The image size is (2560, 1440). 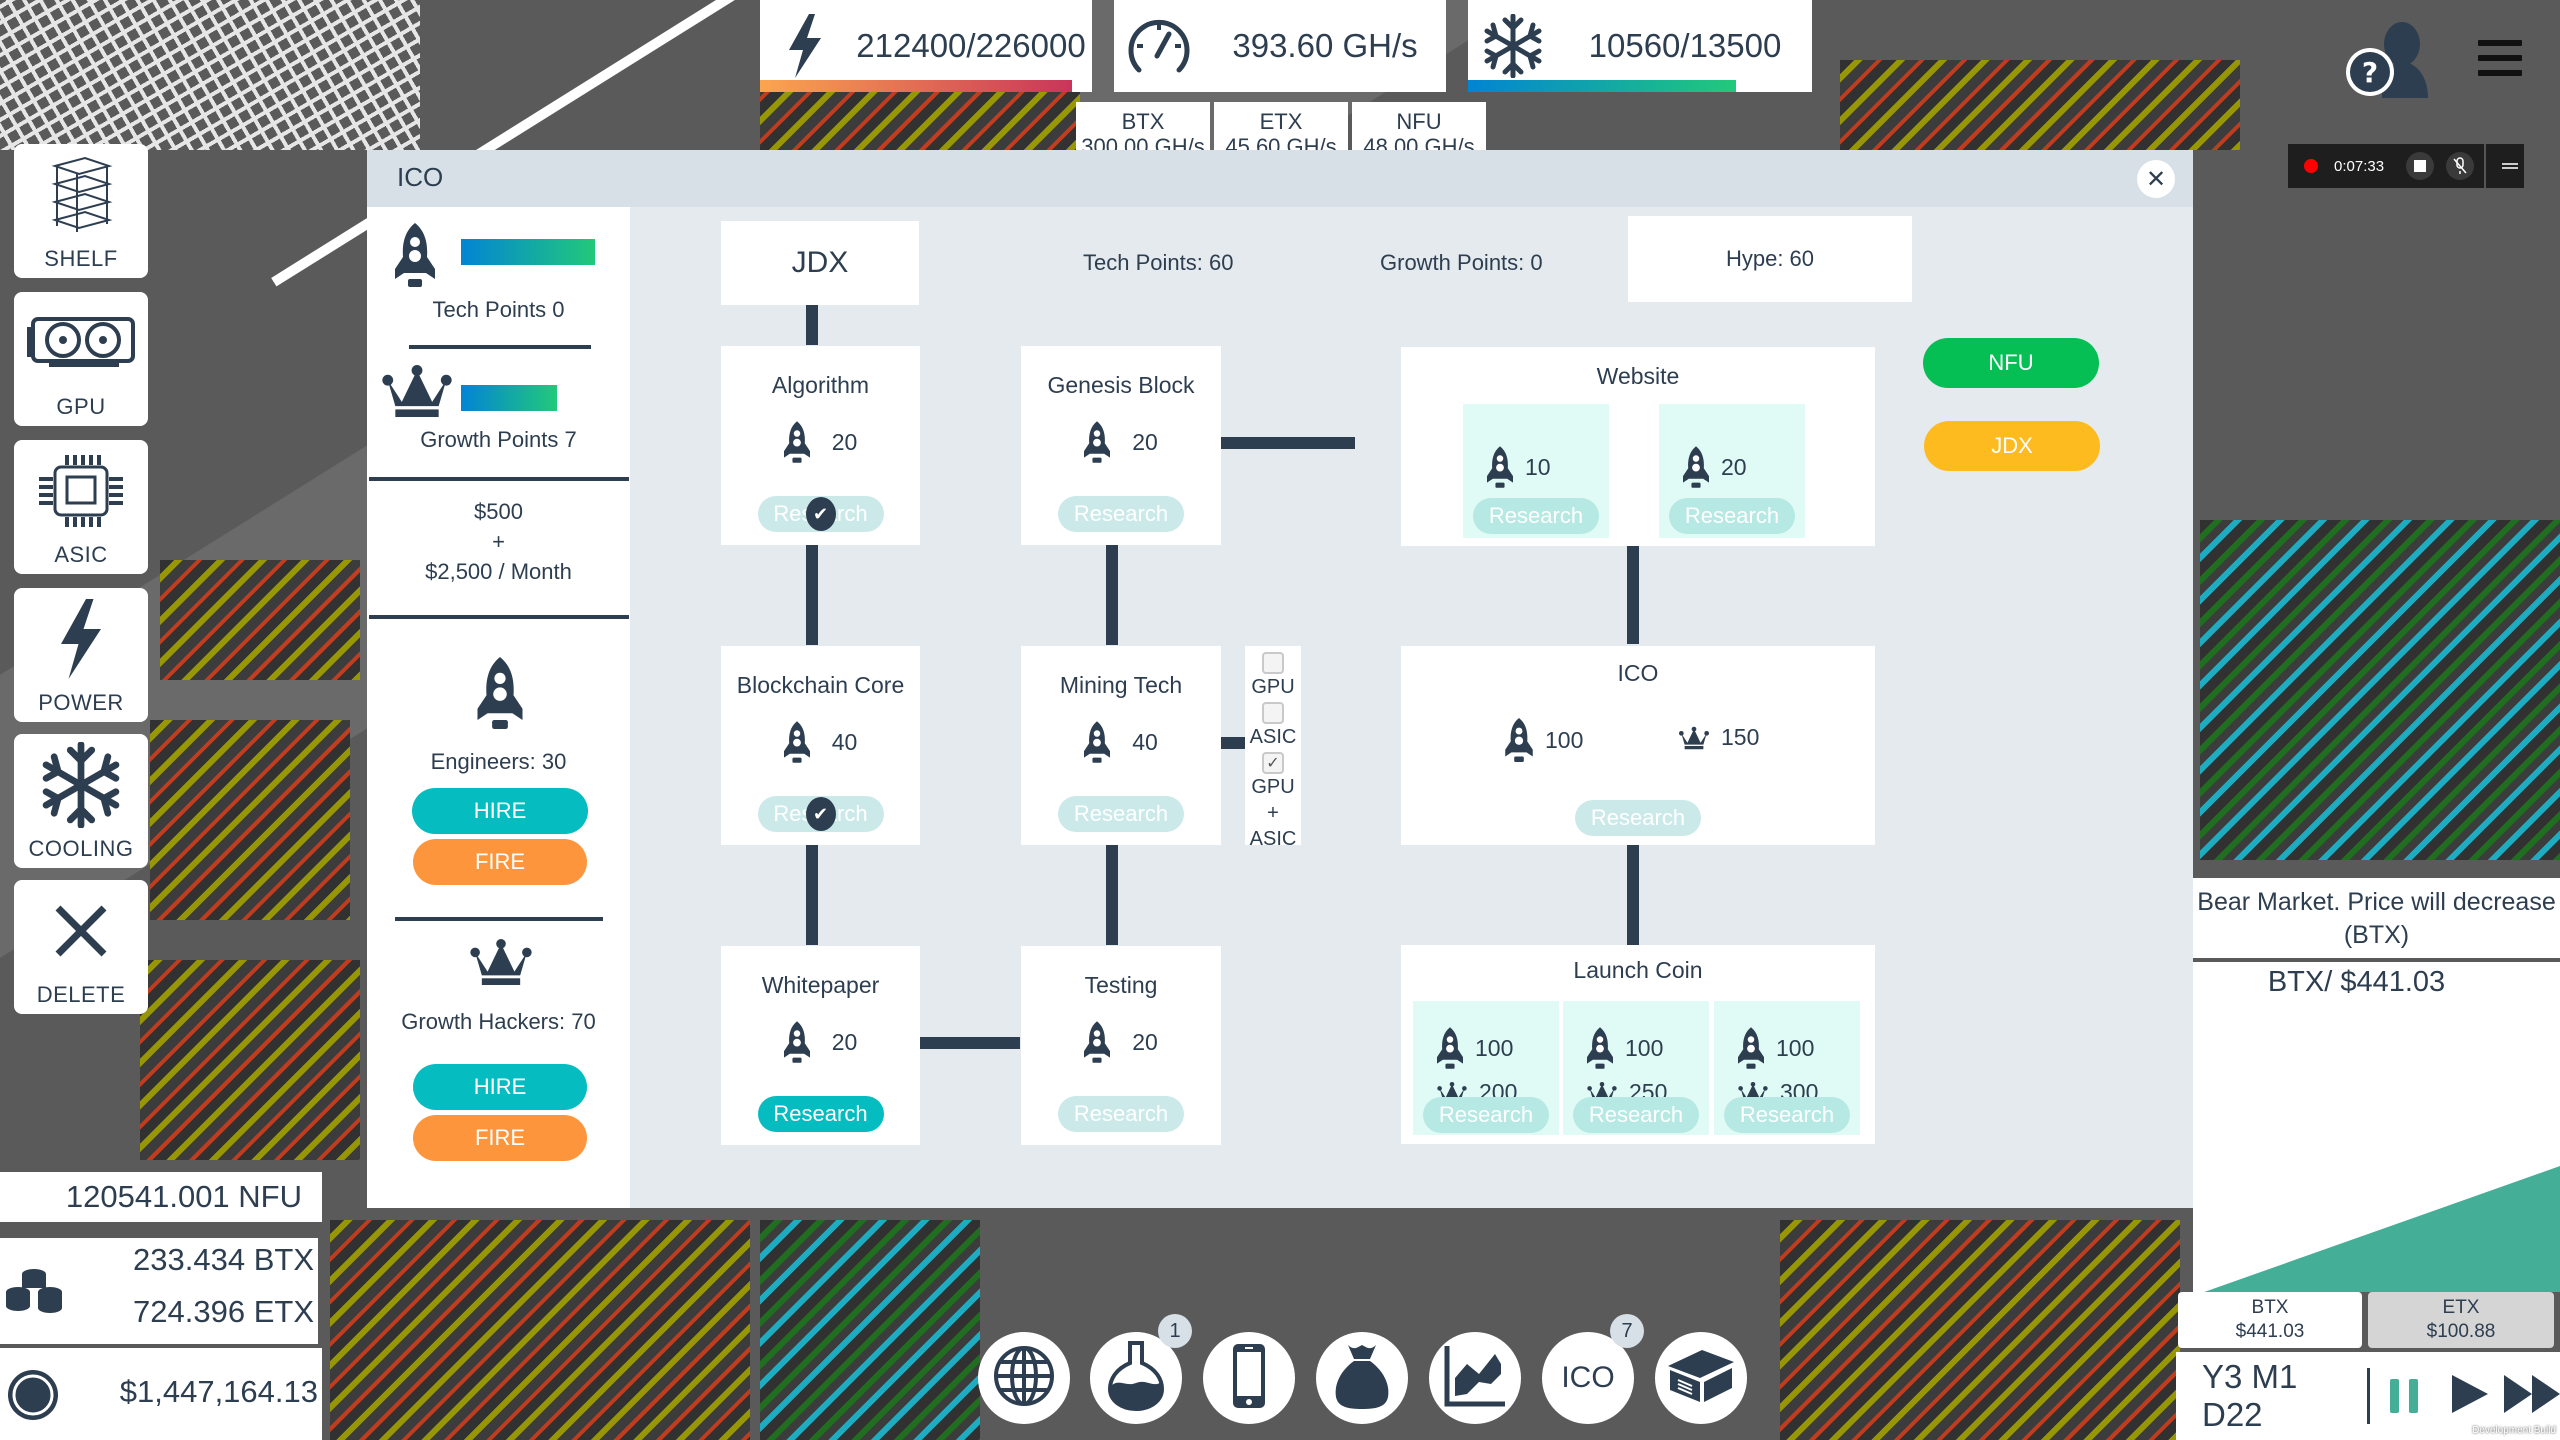 I want to click on coin-select-nfu: NFU, so click(x=2011, y=363).